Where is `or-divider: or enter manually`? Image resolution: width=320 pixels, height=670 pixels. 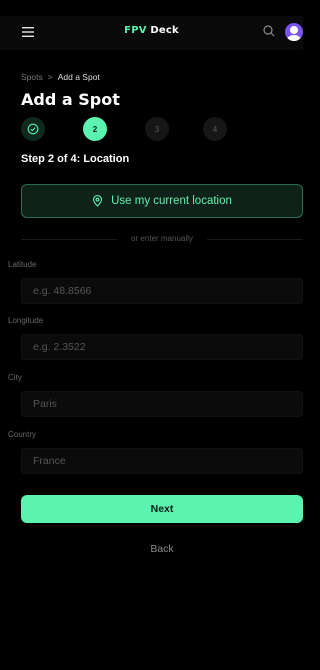
or-divider: or enter manually is located at coordinates (162, 239).